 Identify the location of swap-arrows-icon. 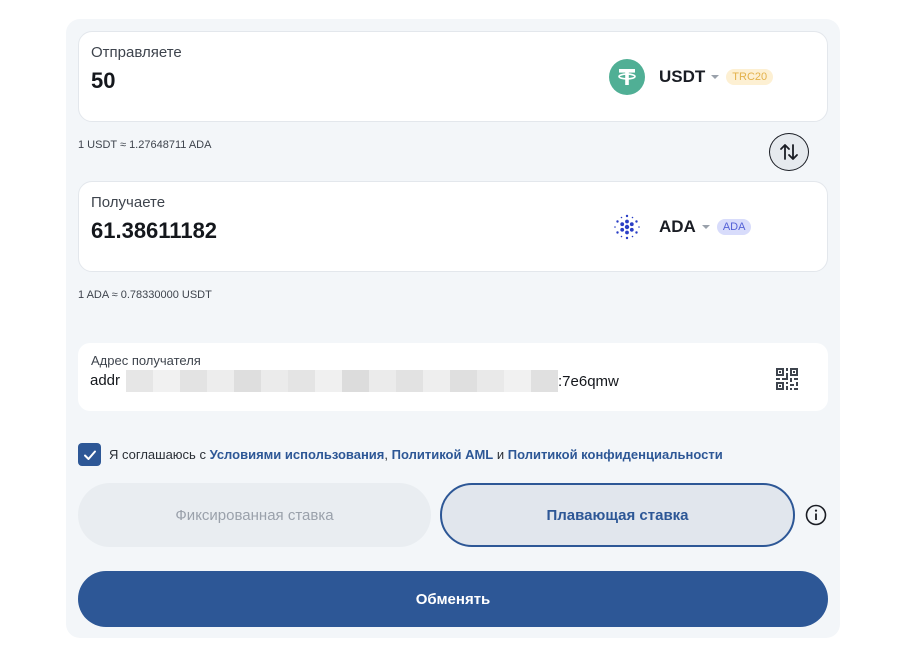
(789, 152).